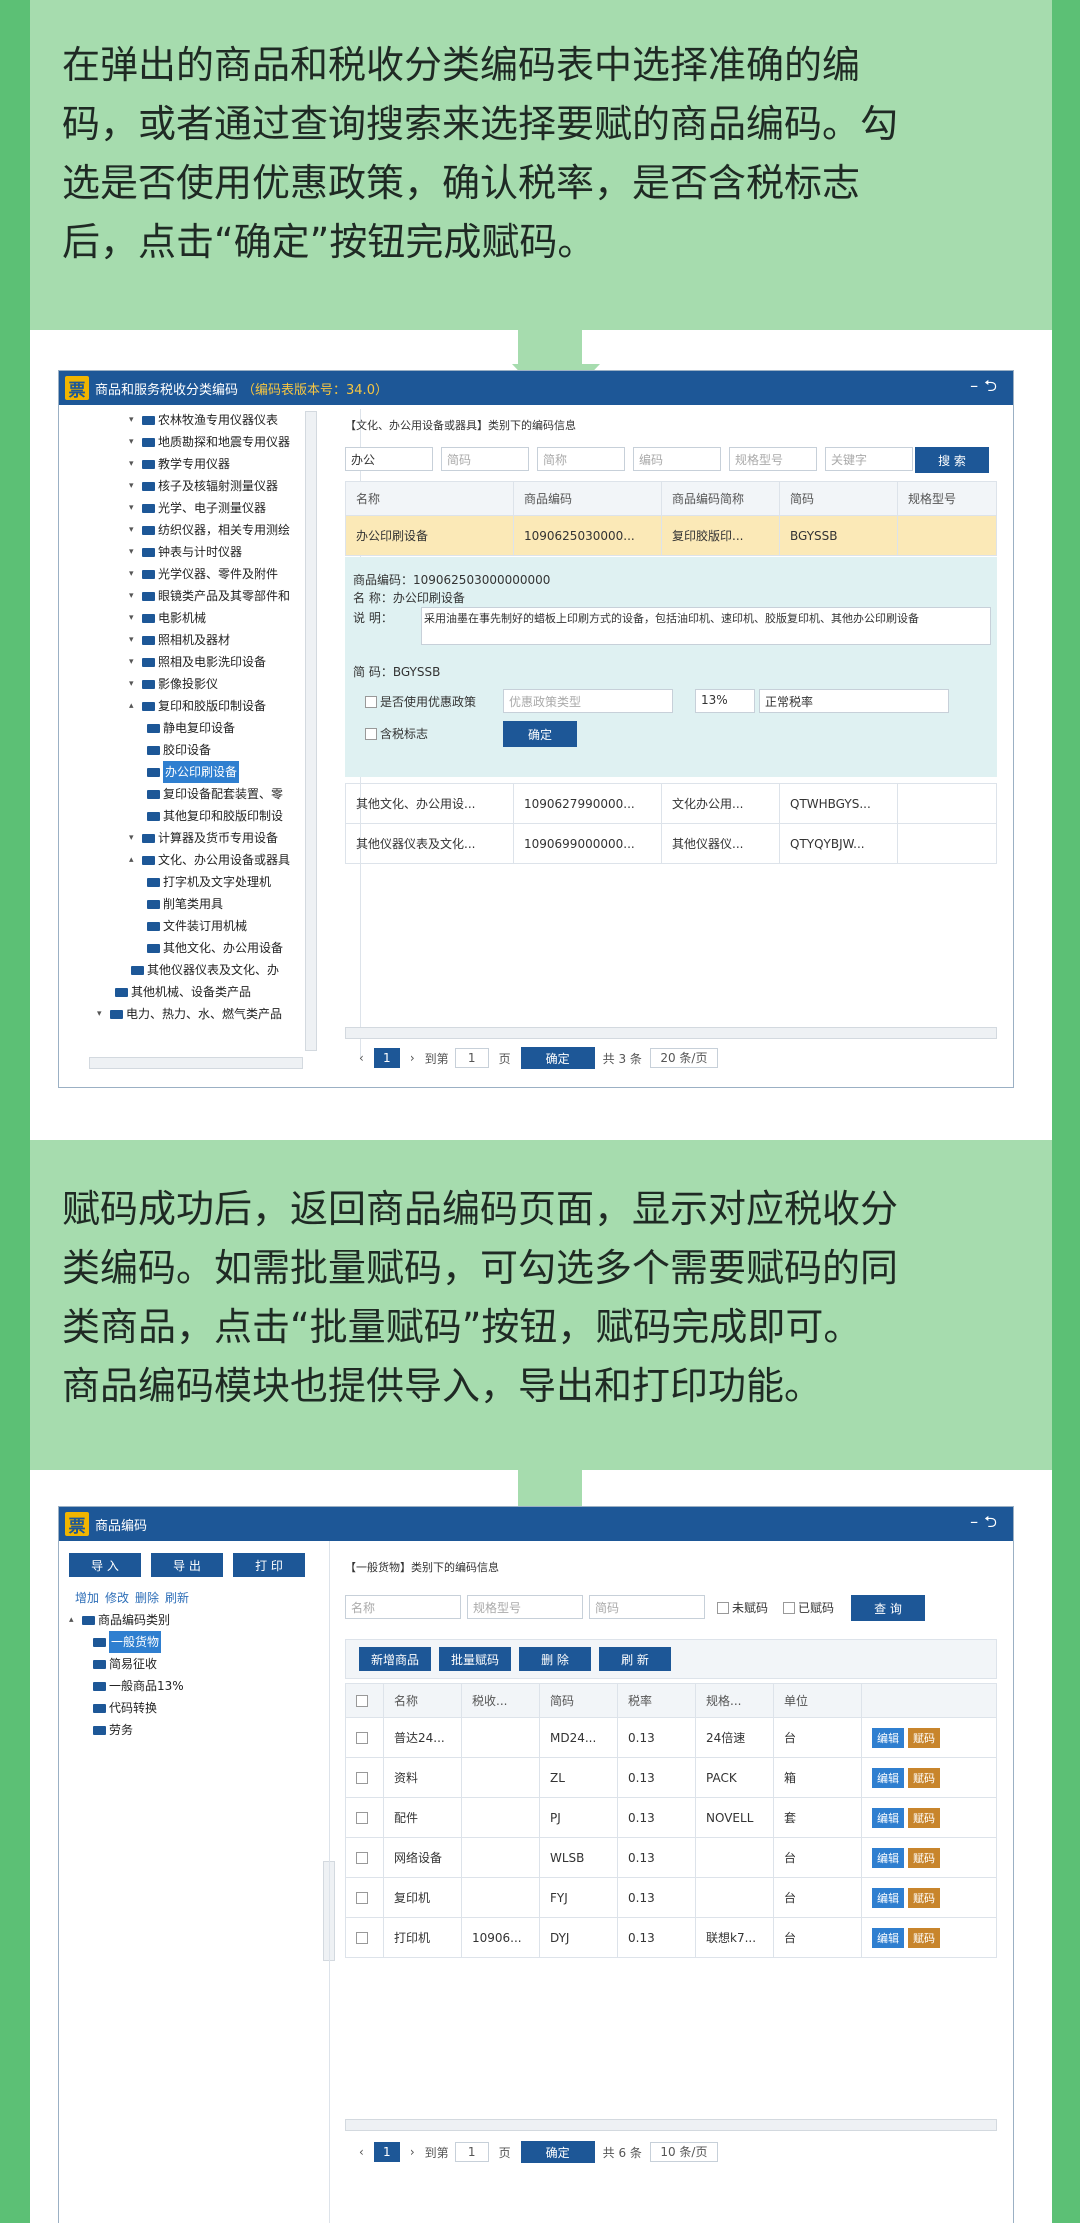  Describe the element at coordinates (224, 904) in the screenshot. I see `tree-node: 削笔类用具` at that location.